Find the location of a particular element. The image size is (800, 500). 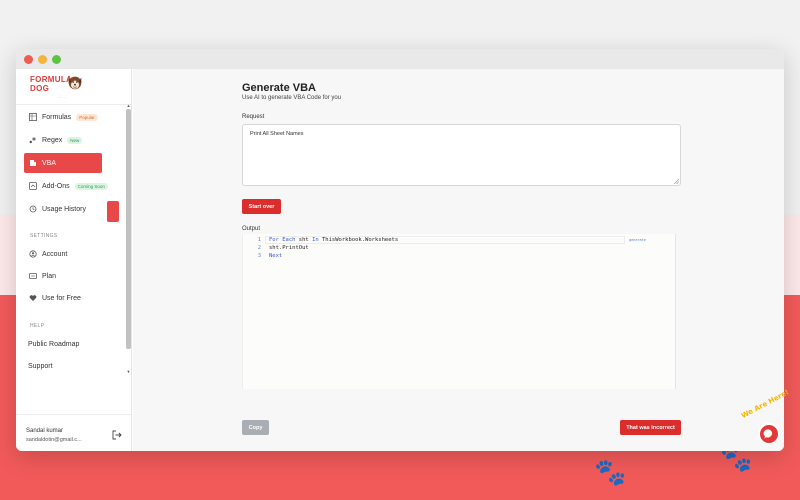

scroll-up-icon: ▲ is located at coordinates (128, 105).